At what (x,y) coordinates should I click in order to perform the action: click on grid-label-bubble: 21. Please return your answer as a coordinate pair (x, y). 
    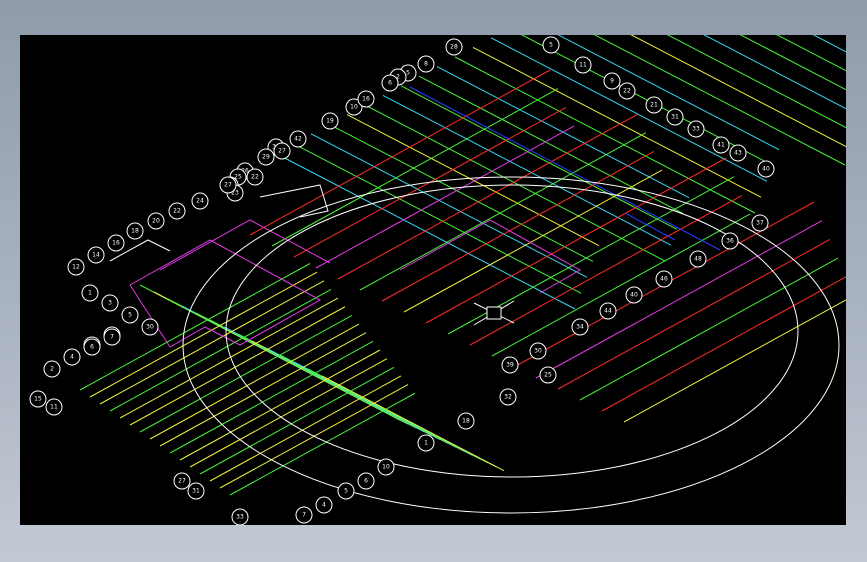
    Looking at the image, I should click on (654, 105).